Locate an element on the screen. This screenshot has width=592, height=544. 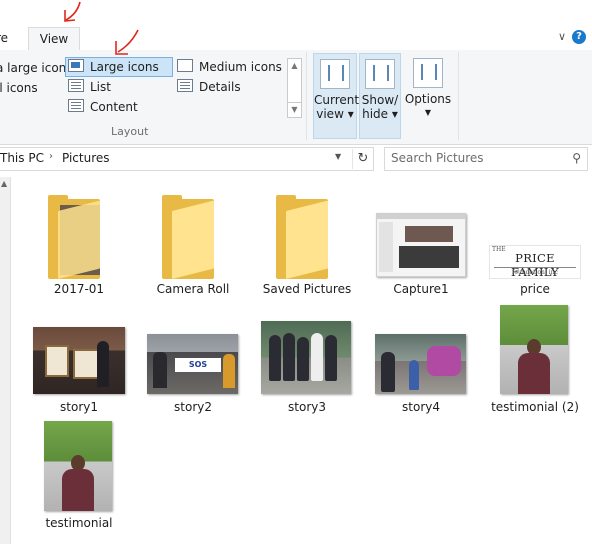
layout-gallery-scroll: ▲ ▼ is located at coordinates (294, 88).